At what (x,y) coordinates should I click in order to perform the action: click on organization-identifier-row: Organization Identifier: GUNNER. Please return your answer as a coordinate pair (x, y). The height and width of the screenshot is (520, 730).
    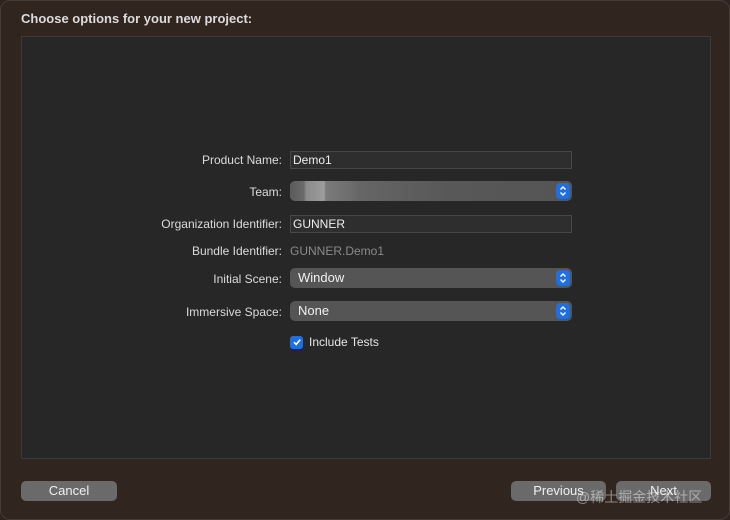
    Looking at the image, I should click on (367, 225).